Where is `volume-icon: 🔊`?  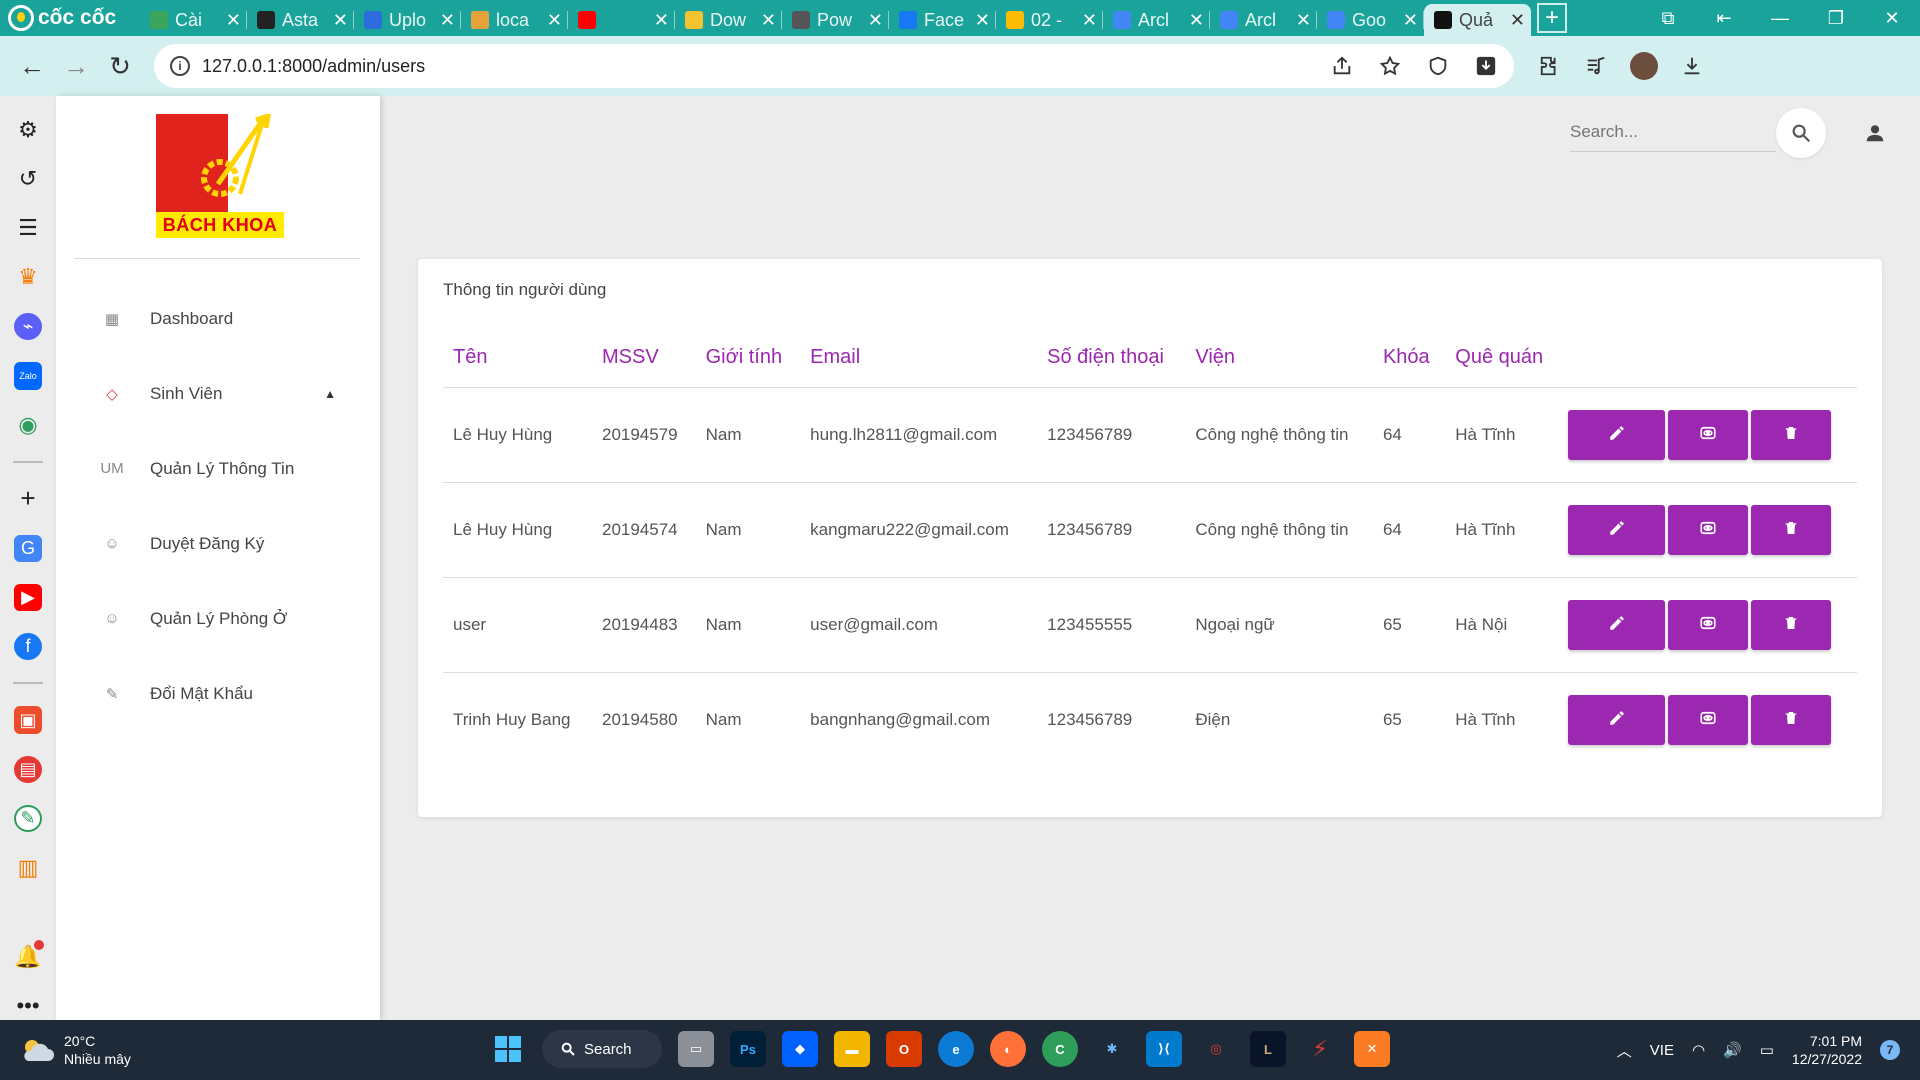
volume-icon: 🔊 is located at coordinates (1732, 1050).